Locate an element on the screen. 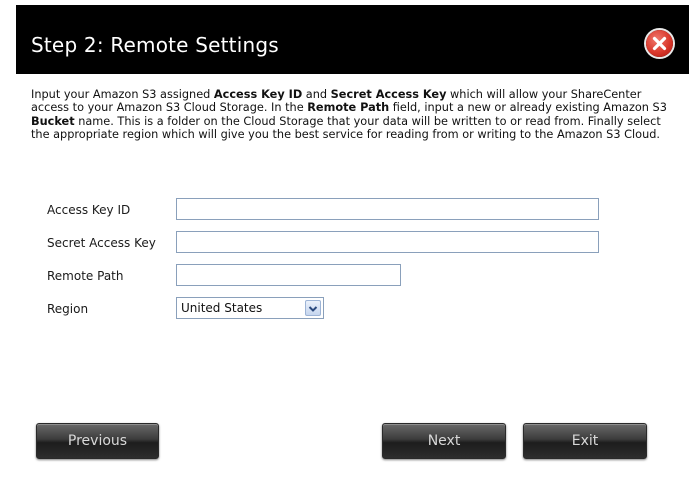  region-select: United States is located at coordinates (250, 308).